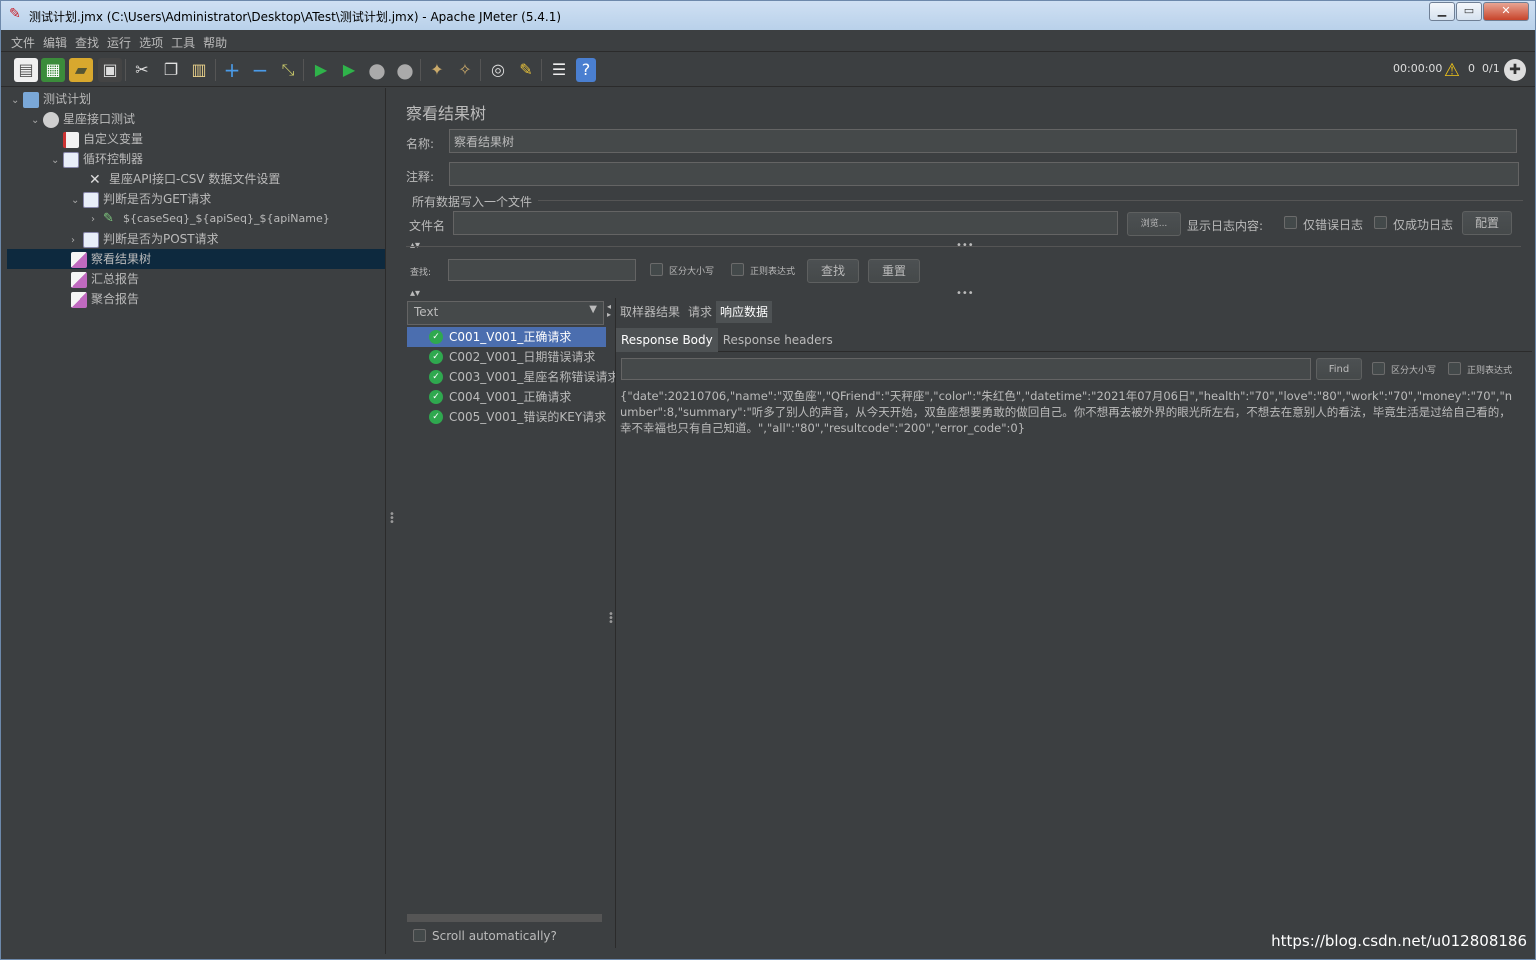  What do you see at coordinates (113, 139) in the screenshot?
I see `tree-node-label: 自定义变量` at bounding box center [113, 139].